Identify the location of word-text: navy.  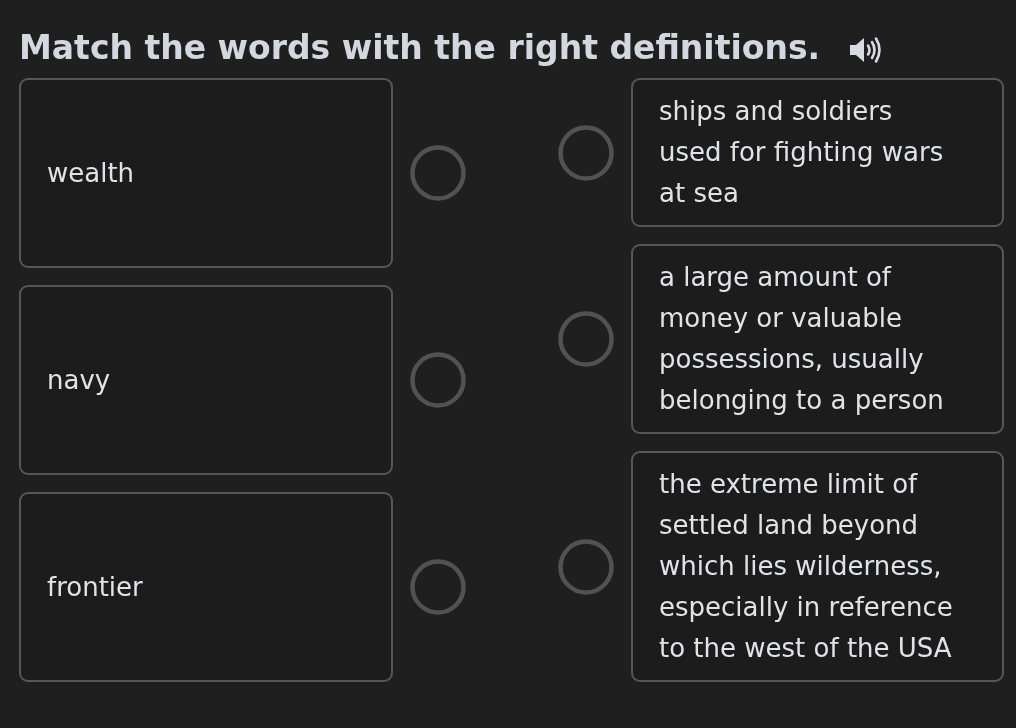
(79, 380).